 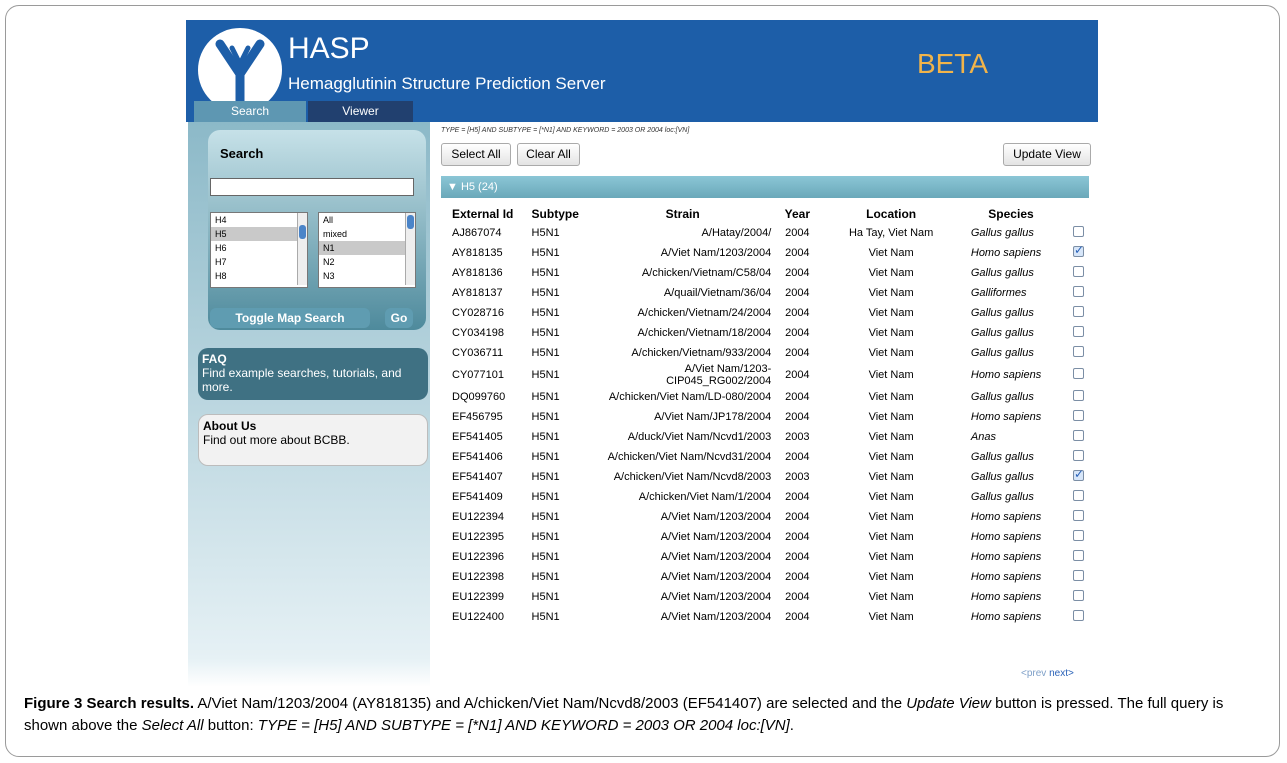 What do you see at coordinates (1047, 154) in the screenshot?
I see `update-view-button: Update View` at bounding box center [1047, 154].